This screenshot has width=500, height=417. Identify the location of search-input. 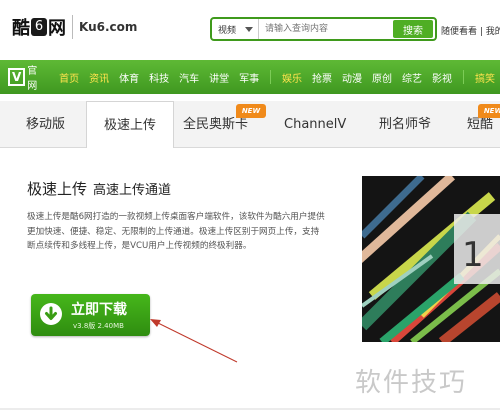
(326, 29).